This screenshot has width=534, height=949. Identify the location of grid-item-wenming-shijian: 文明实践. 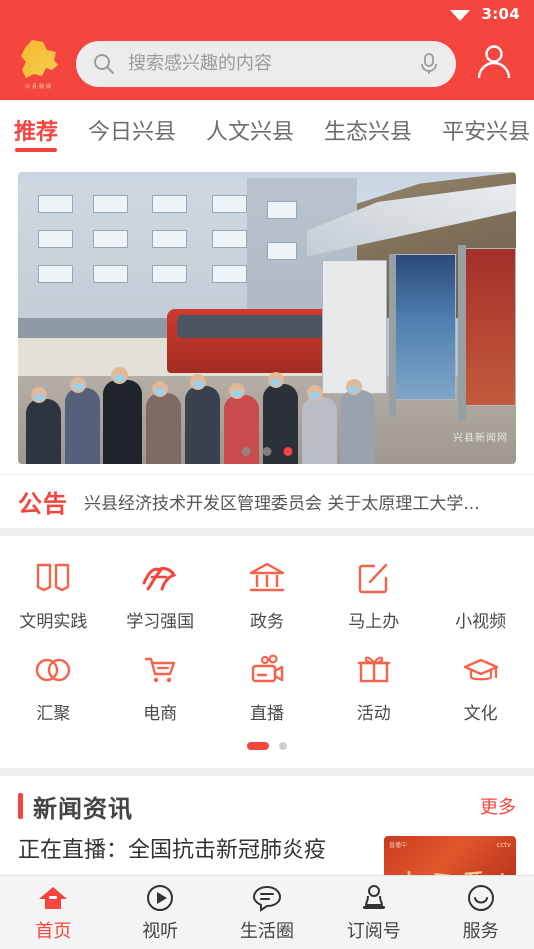
(53, 598).